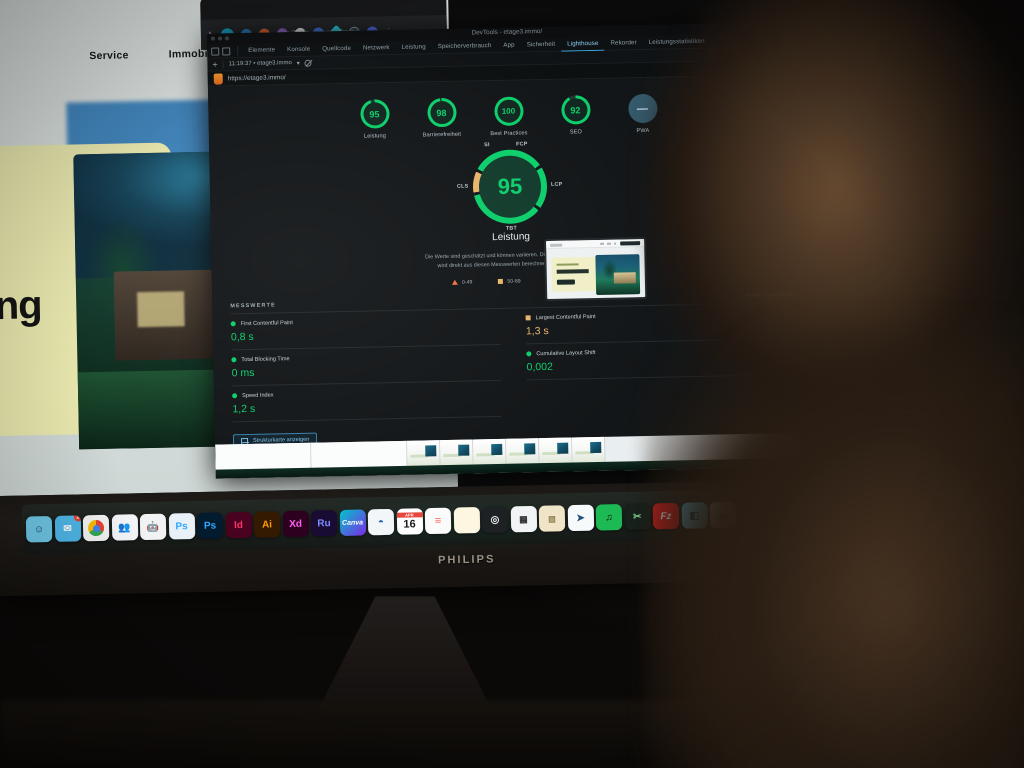 The height and width of the screenshot is (768, 1024). Describe the element at coordinates (501, 282) in the screenshot. I see `square-icon` at that location.